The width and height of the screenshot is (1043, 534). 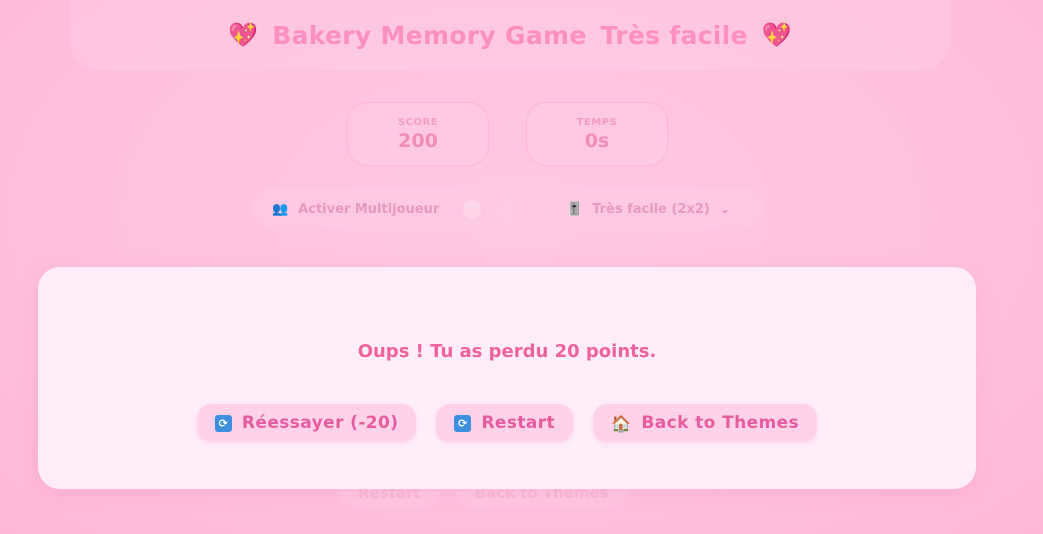 I want to click on slider-icon: 🎚️, so click(x=574, y=209).